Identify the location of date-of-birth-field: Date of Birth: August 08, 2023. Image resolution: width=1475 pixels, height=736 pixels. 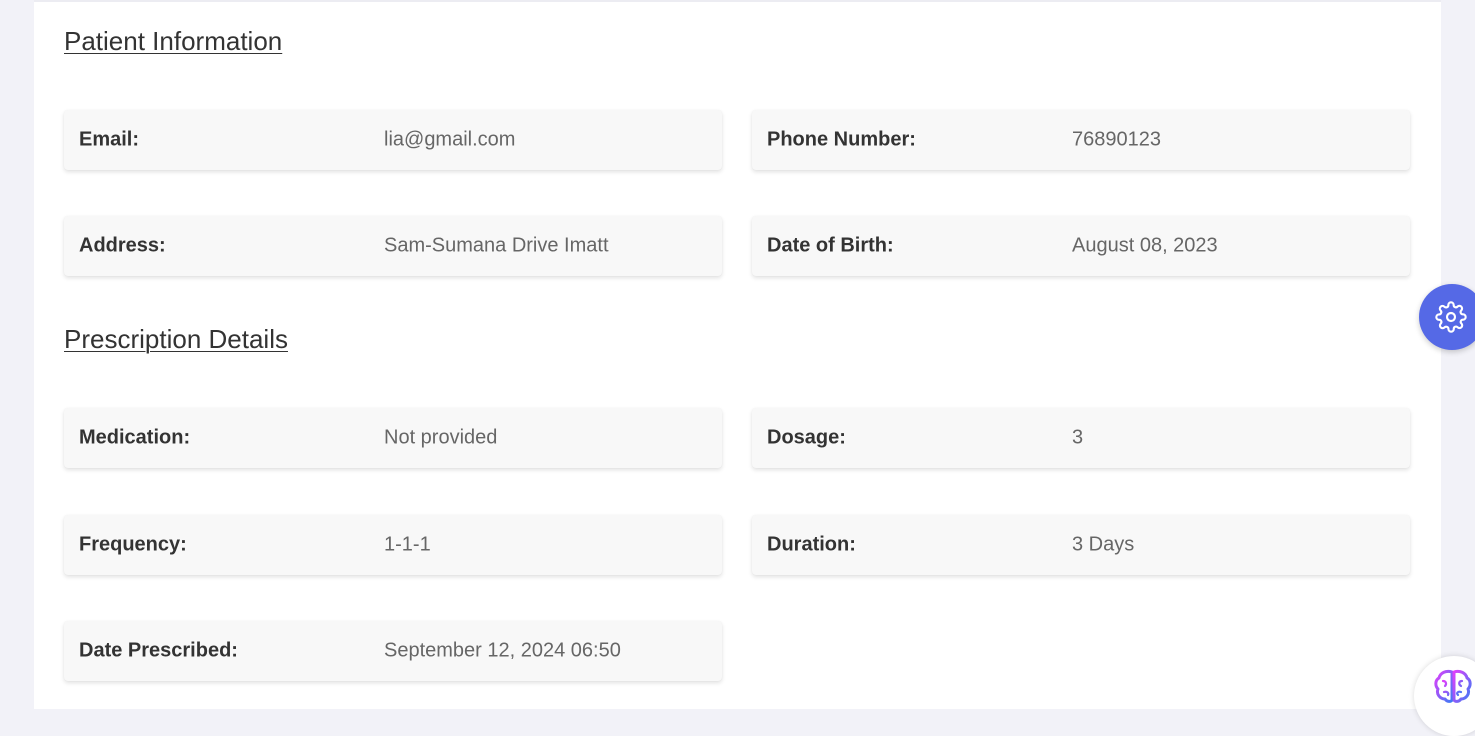
(1081, 246).